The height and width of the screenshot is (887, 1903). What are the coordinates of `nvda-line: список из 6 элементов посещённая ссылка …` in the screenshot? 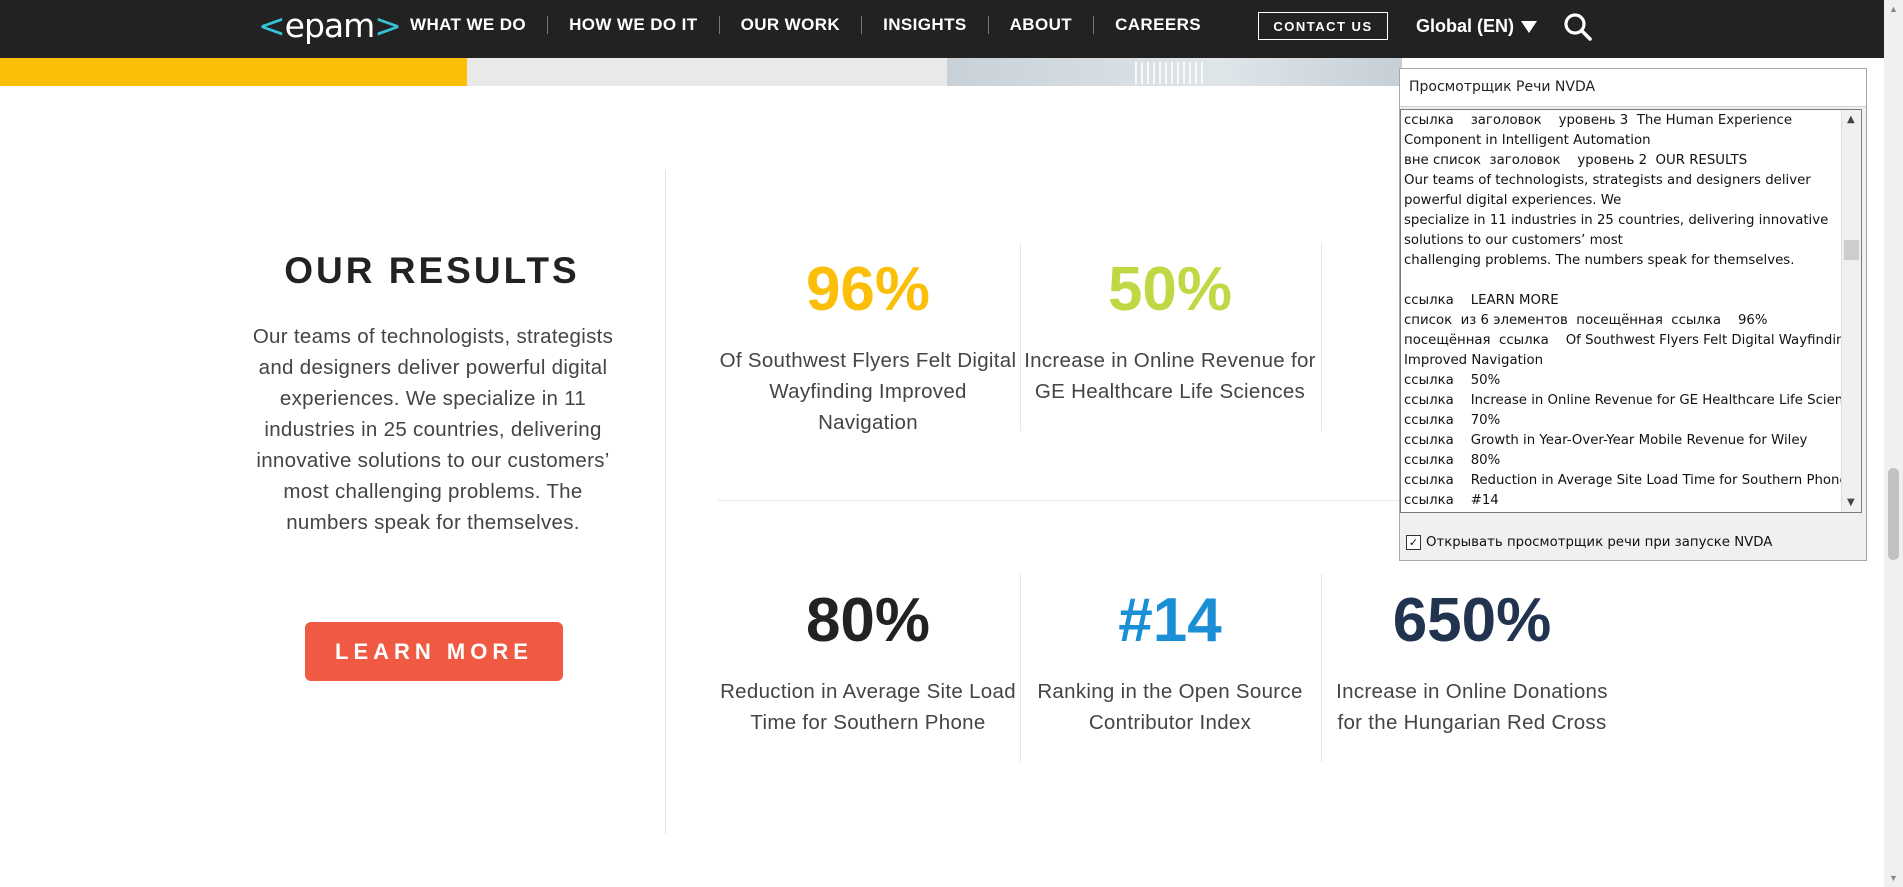 It's located at (1586, 320).